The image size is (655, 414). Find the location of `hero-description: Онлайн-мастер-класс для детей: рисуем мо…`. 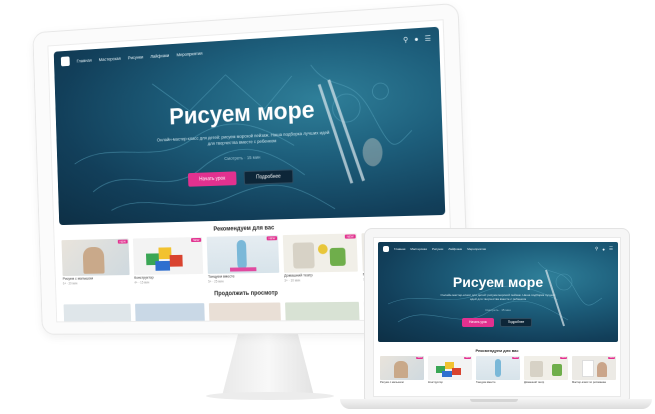

hero-description: Онлайн-мастер-класс для детей: рисуем мо… is located at coordinates (498, 297).